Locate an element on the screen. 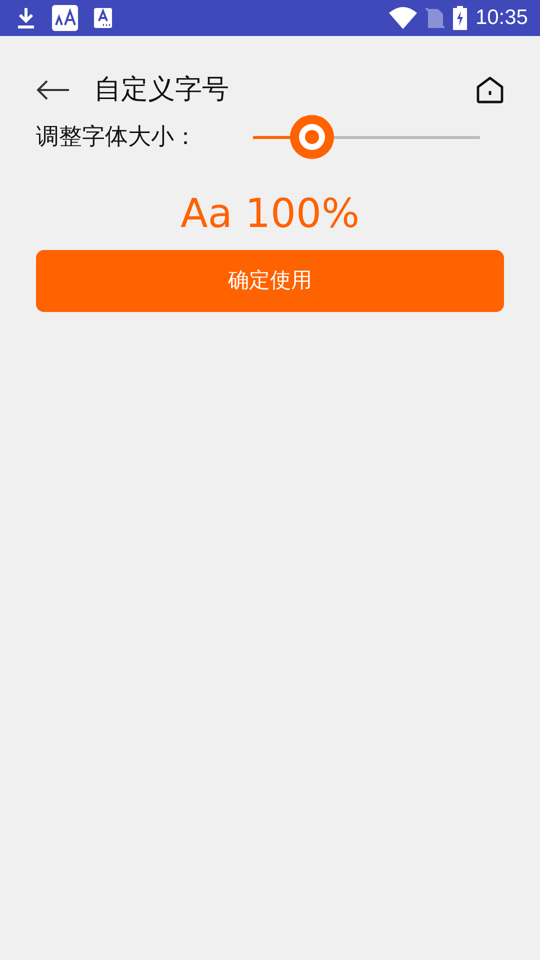  download-icon is located at coordinates (26, 18).